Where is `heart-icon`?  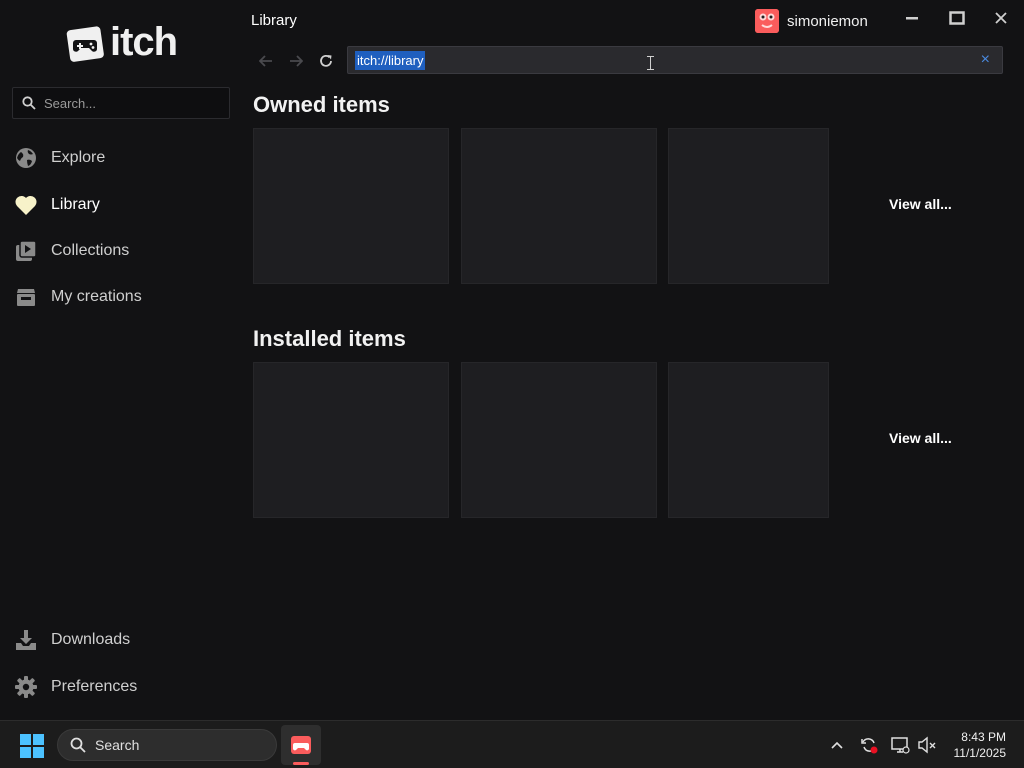 heart-icon is located at coordinates (26, 205).